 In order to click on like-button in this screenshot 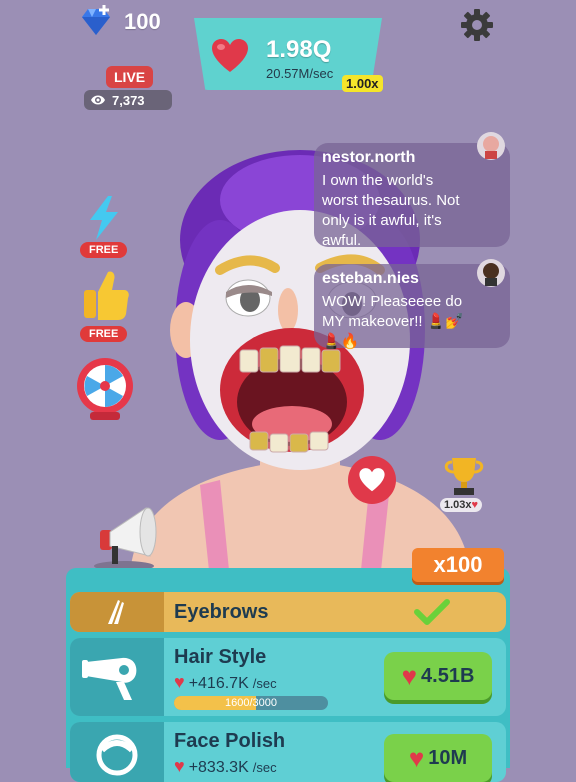, I will do `click(372, 480)`.